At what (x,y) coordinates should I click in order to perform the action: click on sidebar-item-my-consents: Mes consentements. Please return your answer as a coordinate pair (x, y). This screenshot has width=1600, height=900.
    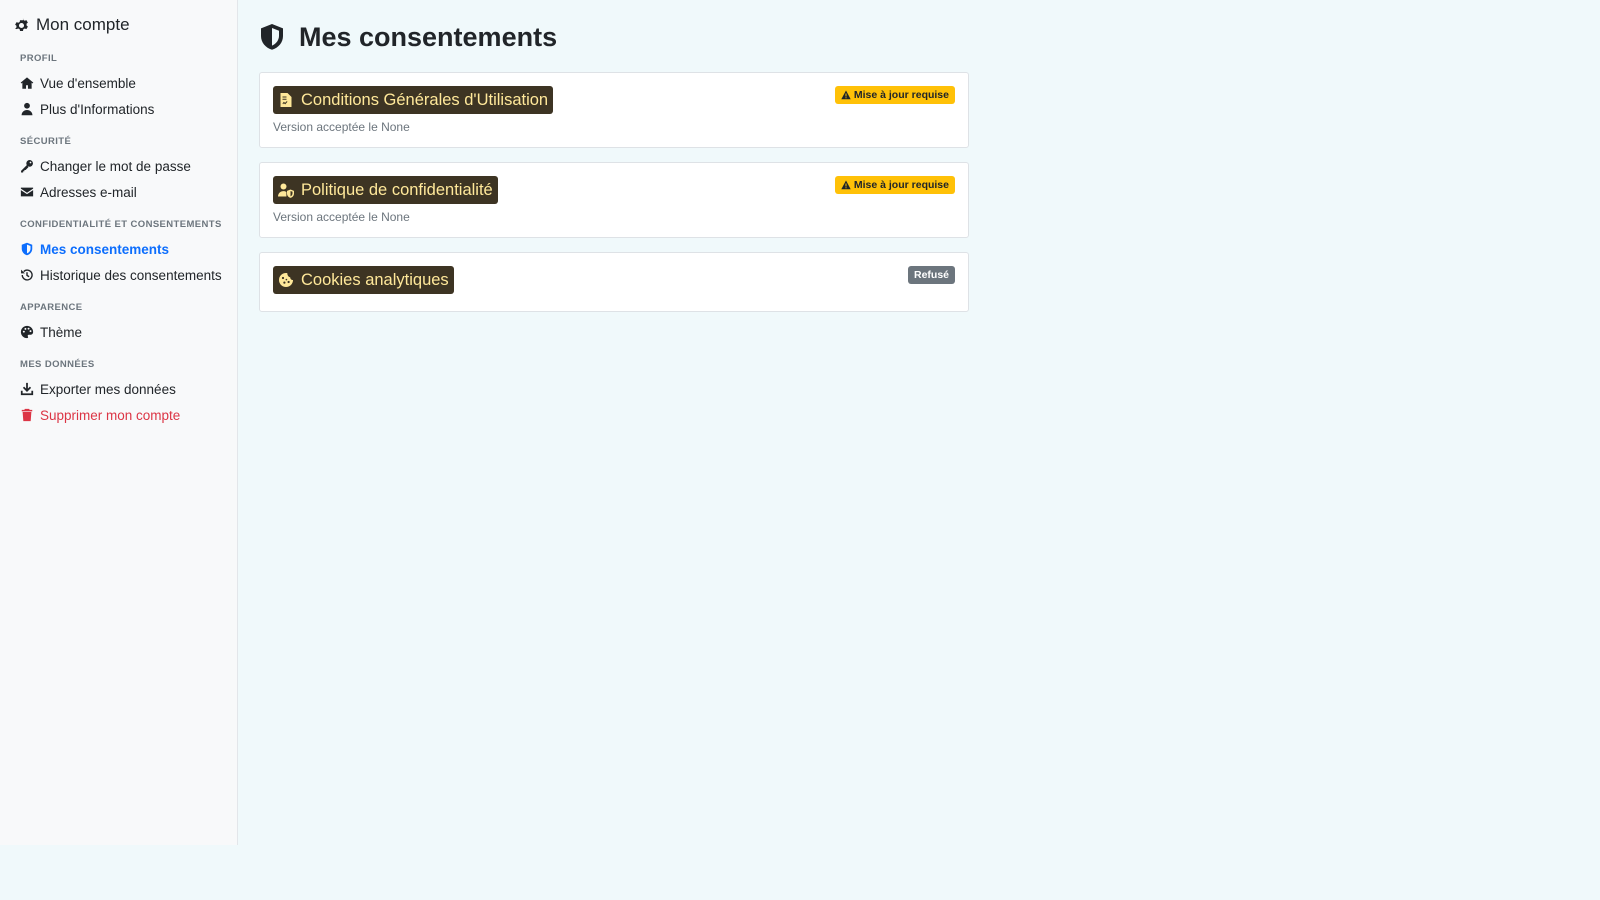
    Looking at the image, I should click on (118, 249).